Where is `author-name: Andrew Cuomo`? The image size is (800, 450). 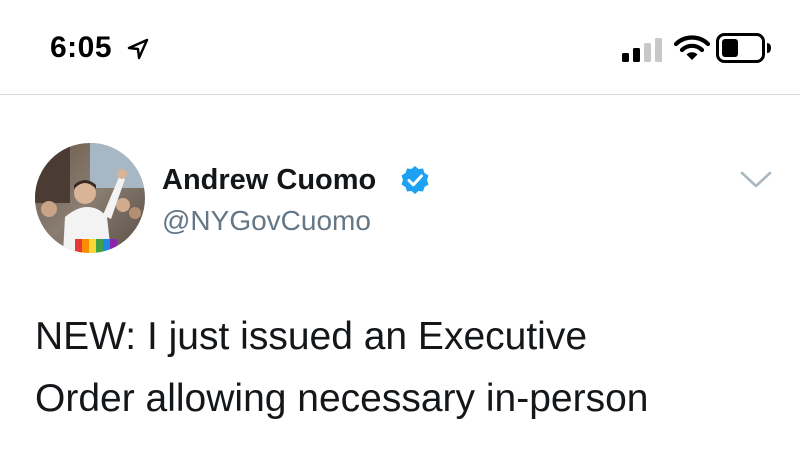 author-name: Andrew Cuomo is located at coordinates (269, 180).